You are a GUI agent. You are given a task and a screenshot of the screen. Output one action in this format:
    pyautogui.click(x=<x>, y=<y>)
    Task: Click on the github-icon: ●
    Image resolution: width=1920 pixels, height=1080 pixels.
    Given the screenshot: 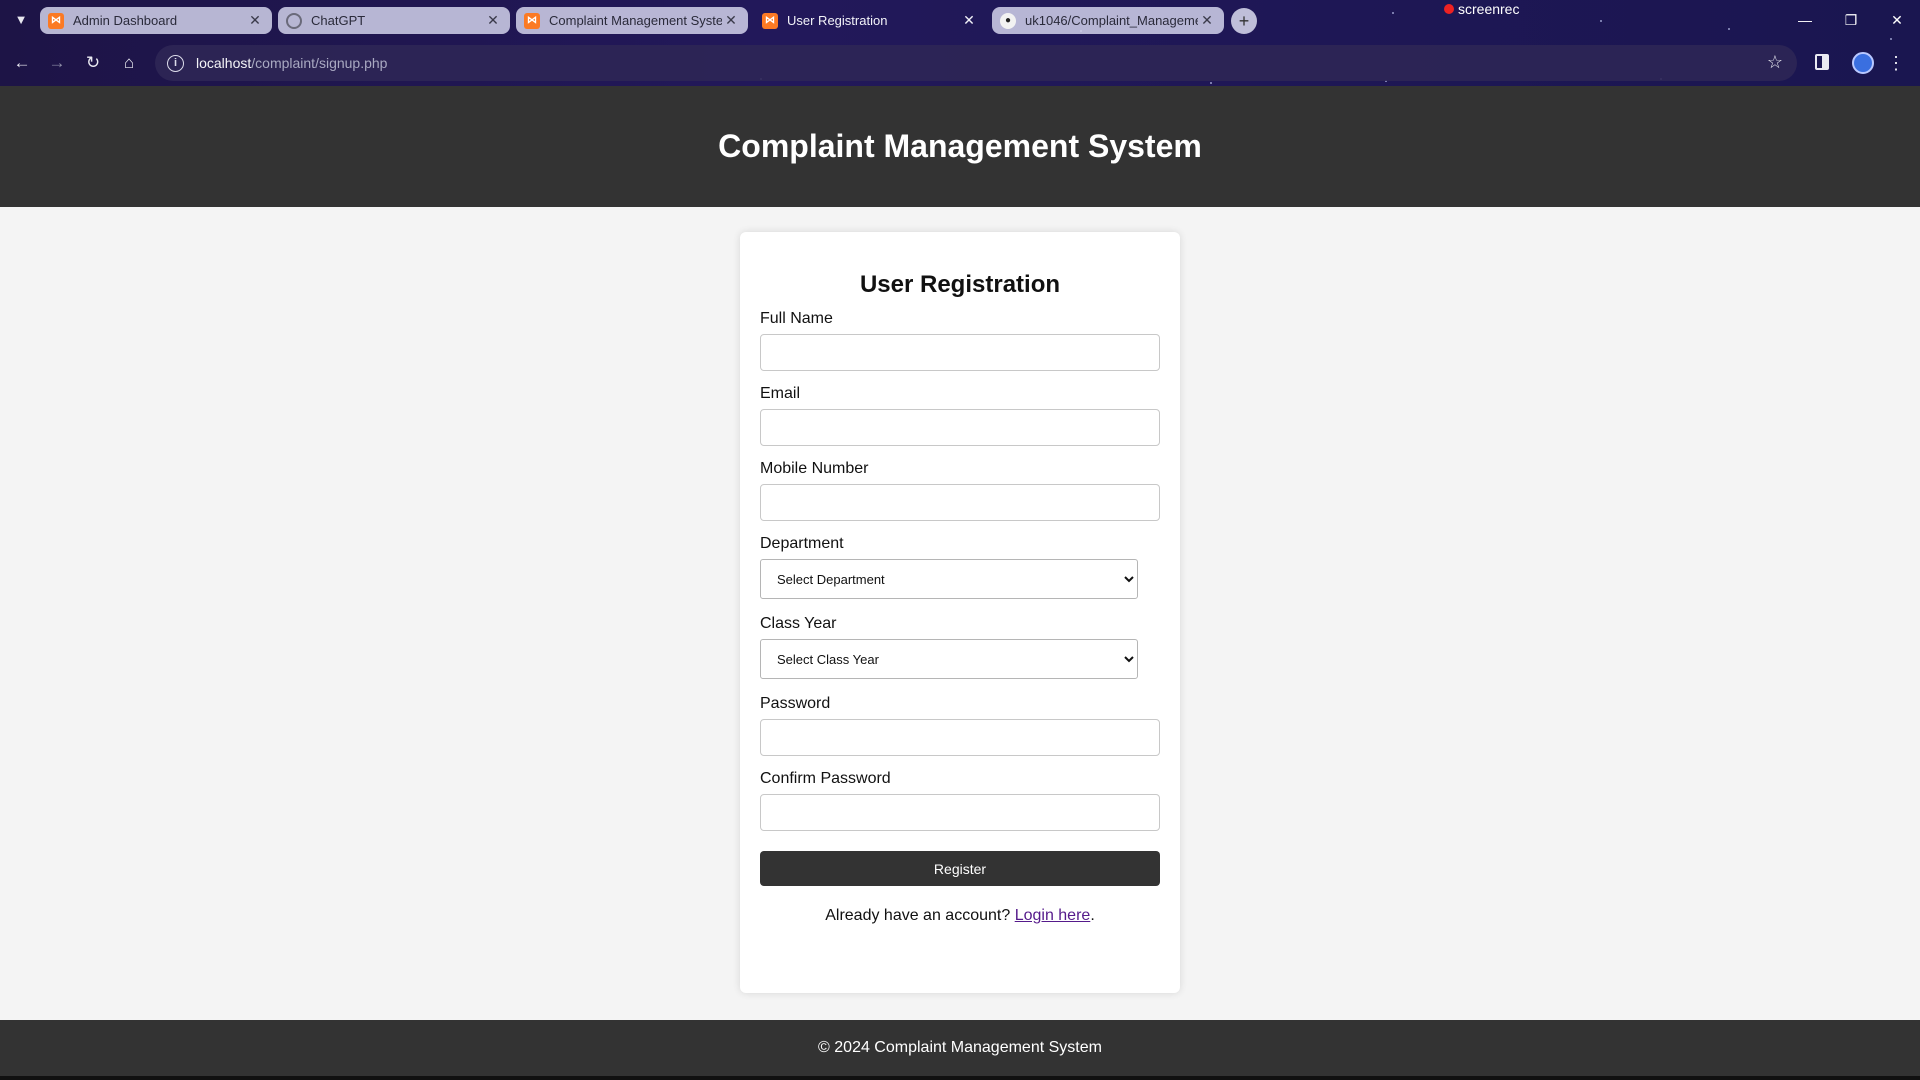 What is the action you would take?
    pyautogui.click(x=1008, y=20)
    